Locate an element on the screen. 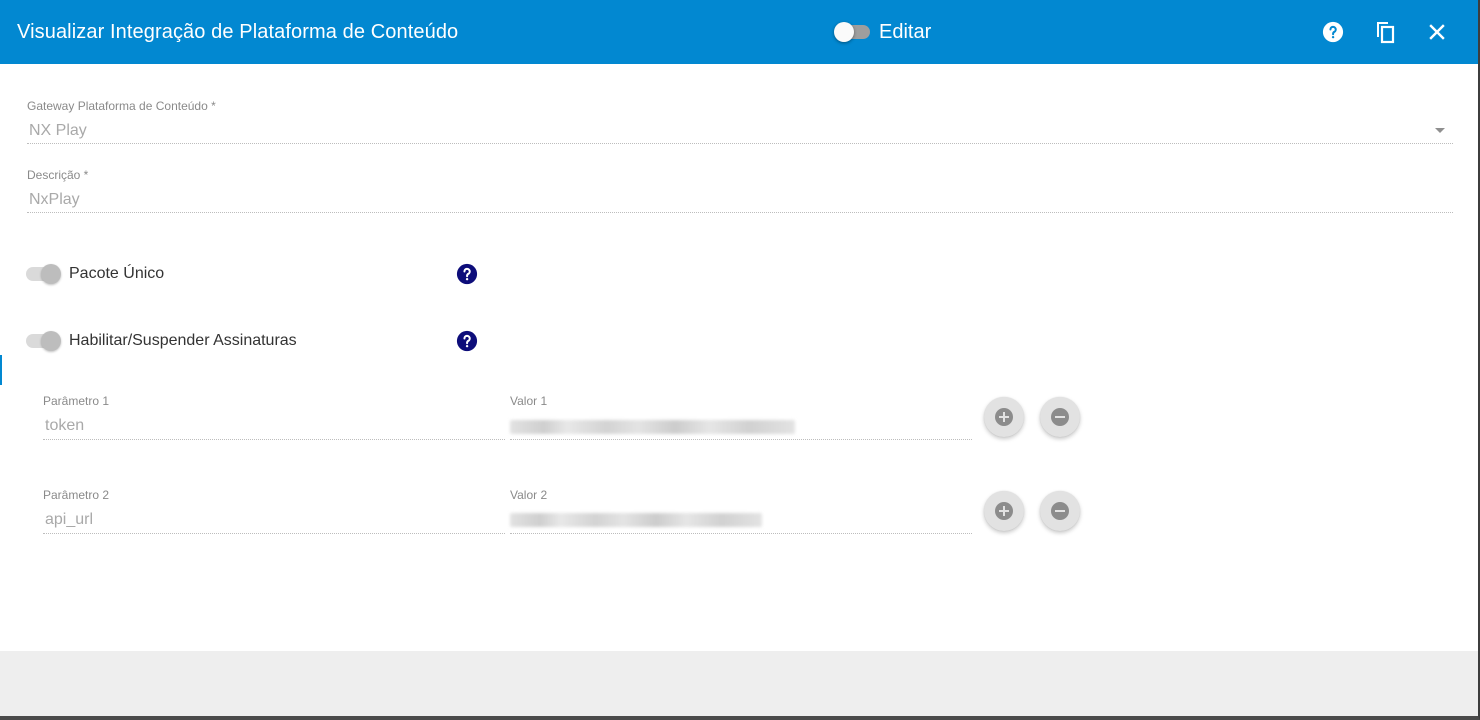 Image resolution: width=1480 pixels, height=720 pixels. parameter-2-label: Parâmetro 2 is located at coordinates (76, 495).